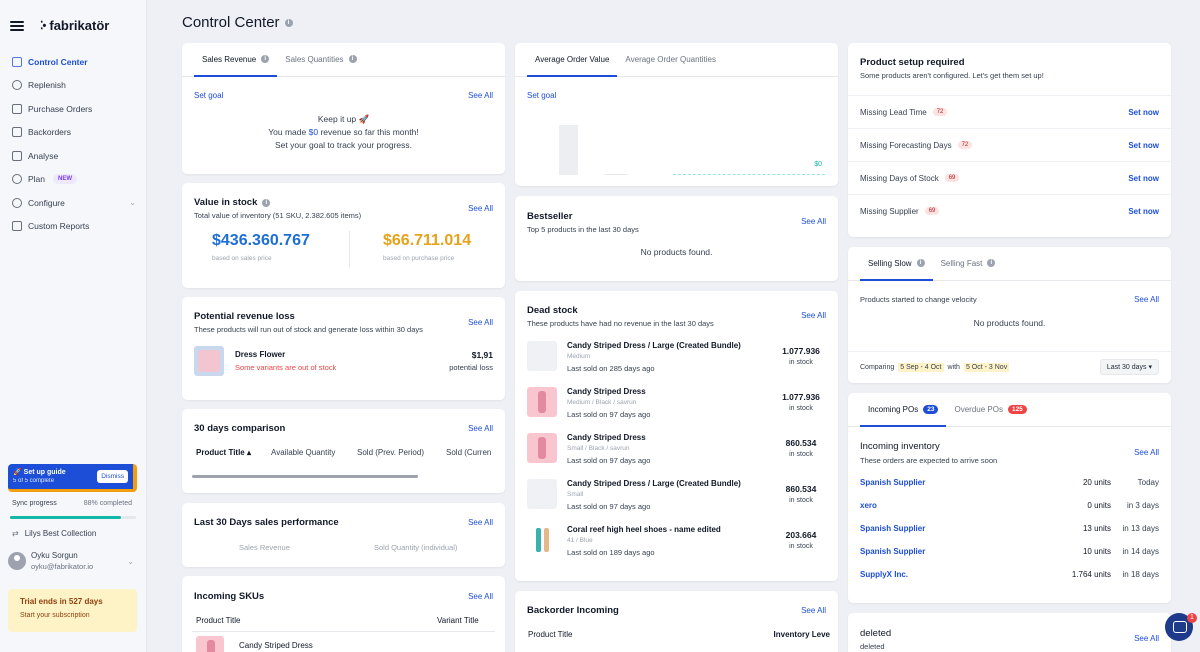 Image resolution: width=1200 pixels, height=652 pixels. What do you see at coordinates (802, 634) in the screenshot?
I see `column-header-inventory-level: Inventory Leve` at bounding box center [802, 634].